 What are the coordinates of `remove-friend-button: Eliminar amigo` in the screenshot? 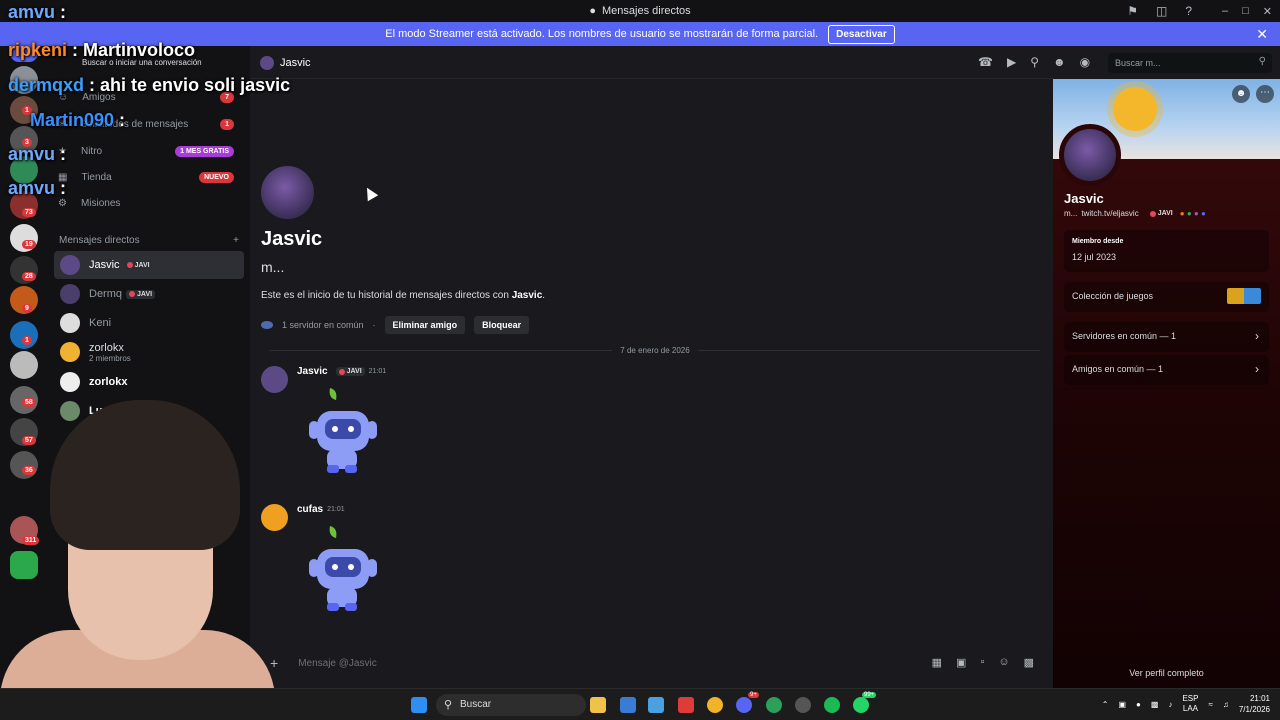 It's located at (425, 325).